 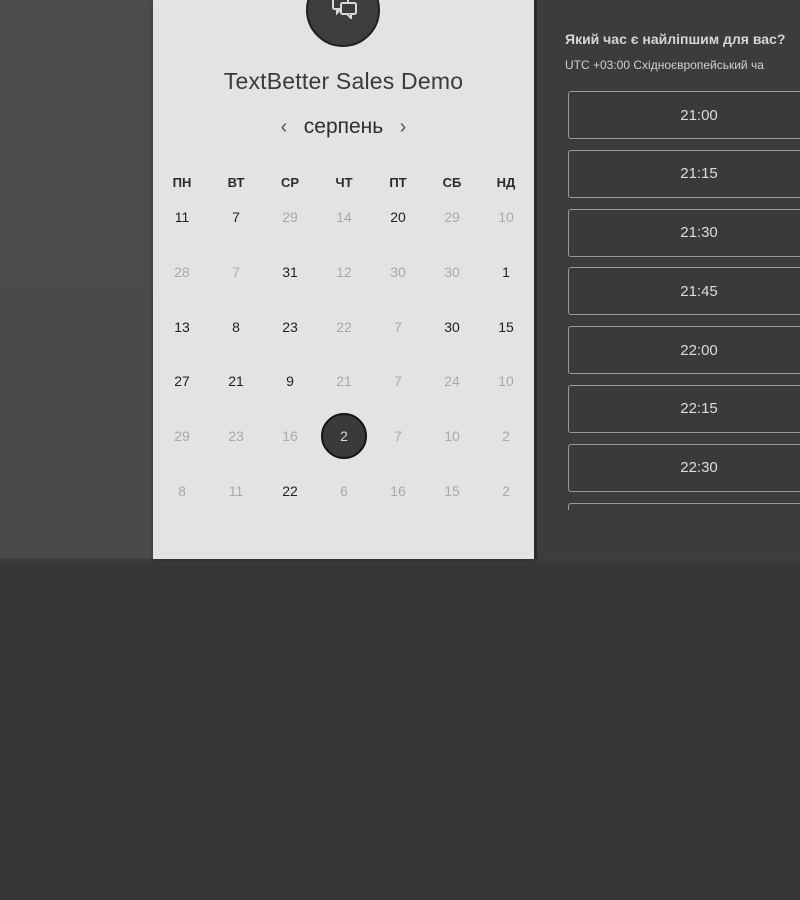 I want to click on time-slot-button: 22:00, so click(x=684, y=350).